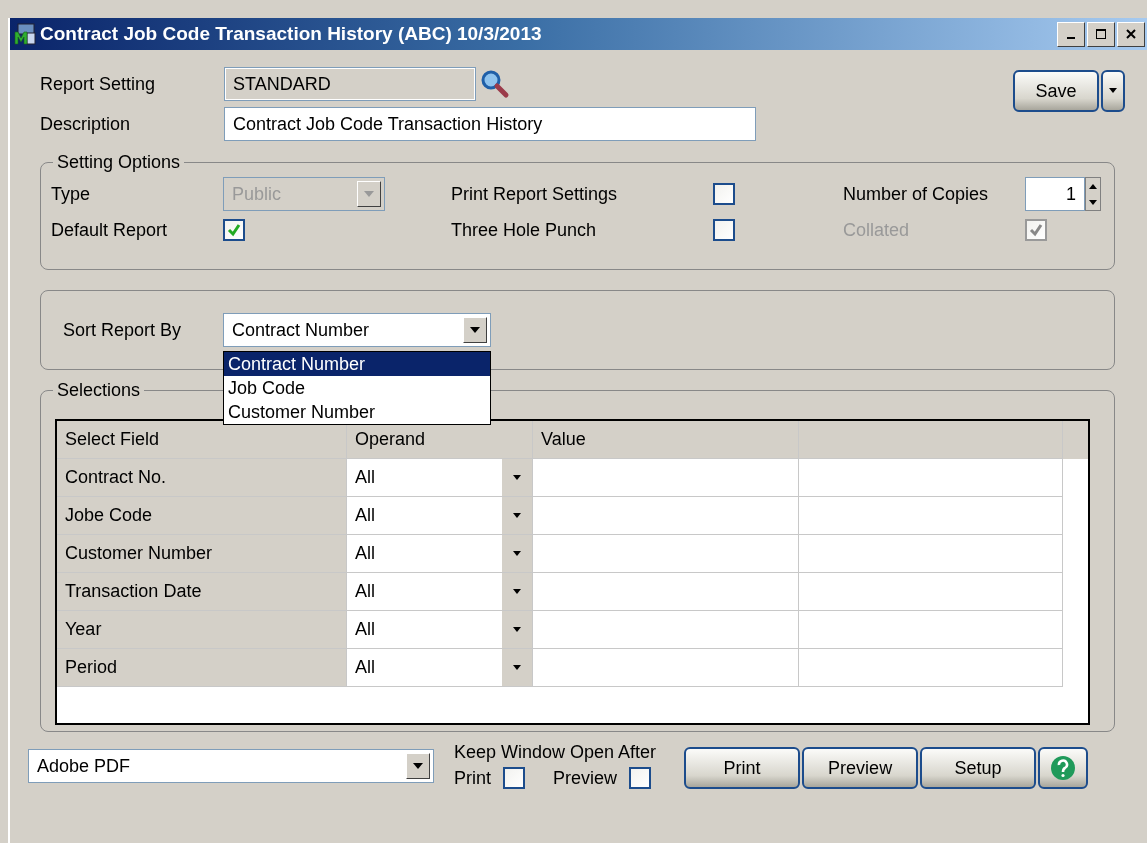 This screenshot has height=843, width=1147. What do you see at coordinates (109, 230) in the screenshot?
I see `field-label: Default Report` at bounding box center [109, 230].